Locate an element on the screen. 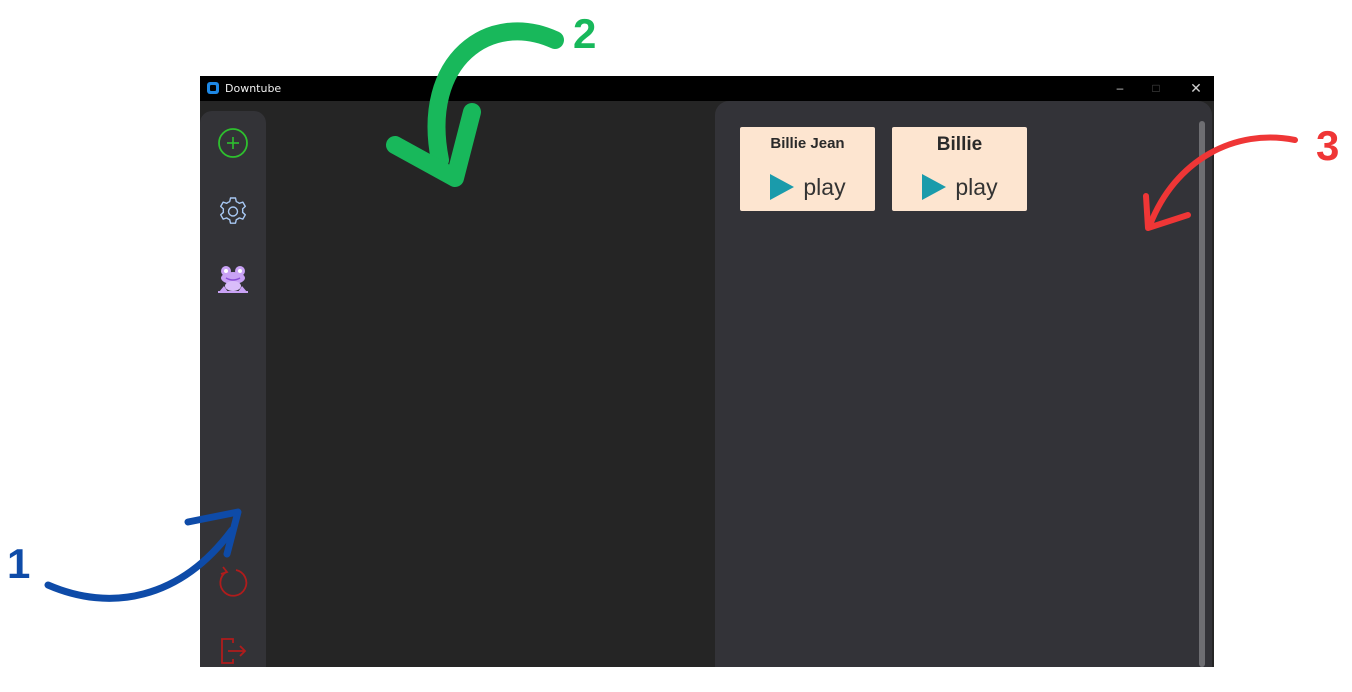 The image size is (1352, 692). annotation-label-3: 3 is located at coordinates (1328, 145).